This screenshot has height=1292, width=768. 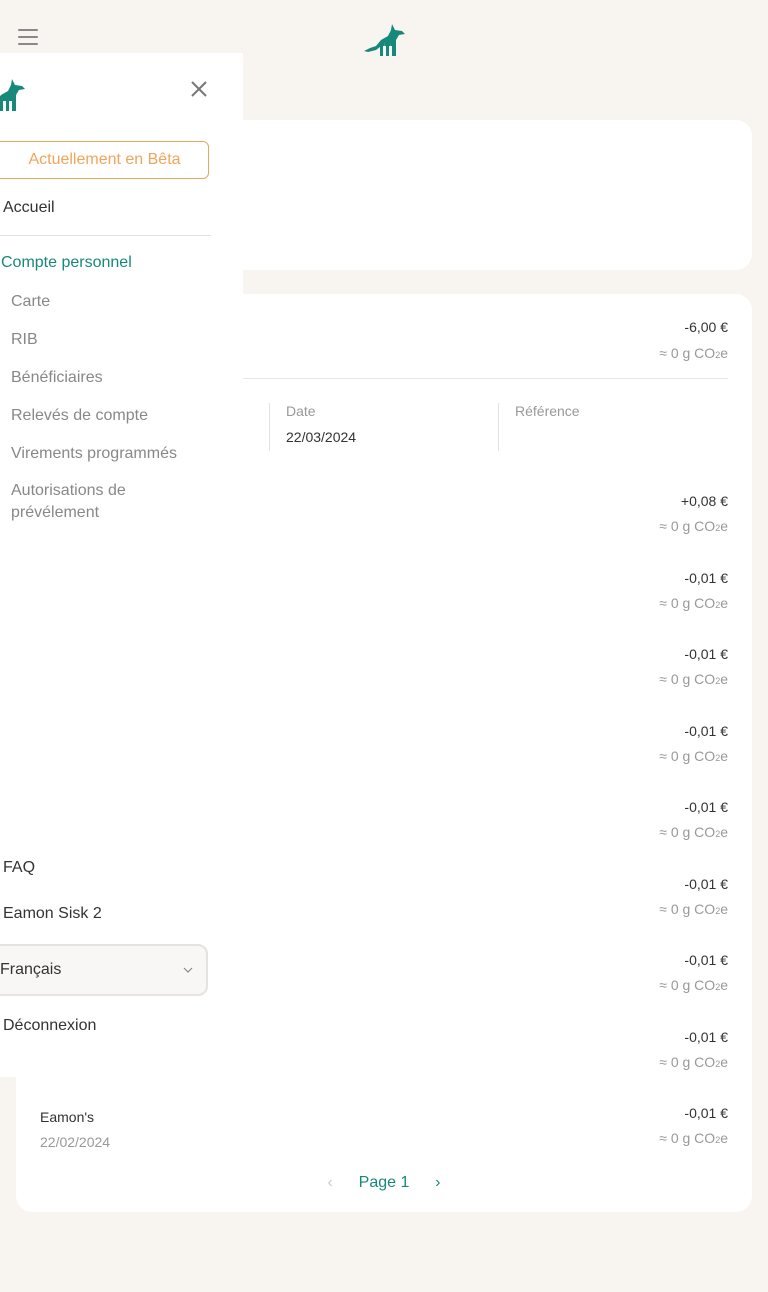 What do you see at coordinates (106, 416) in the screenshot?
I see `nav-statements: Relevés de compte` at bounding box center [106, 416].